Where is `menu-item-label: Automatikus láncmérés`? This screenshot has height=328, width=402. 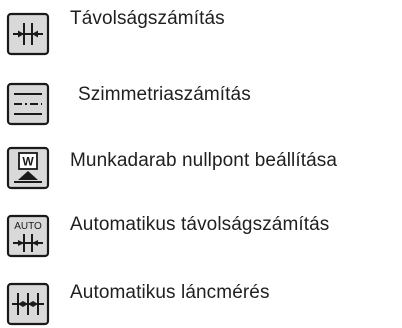
menu-item-label: Automatikus láncmérés is located at coordinates (170, 292).